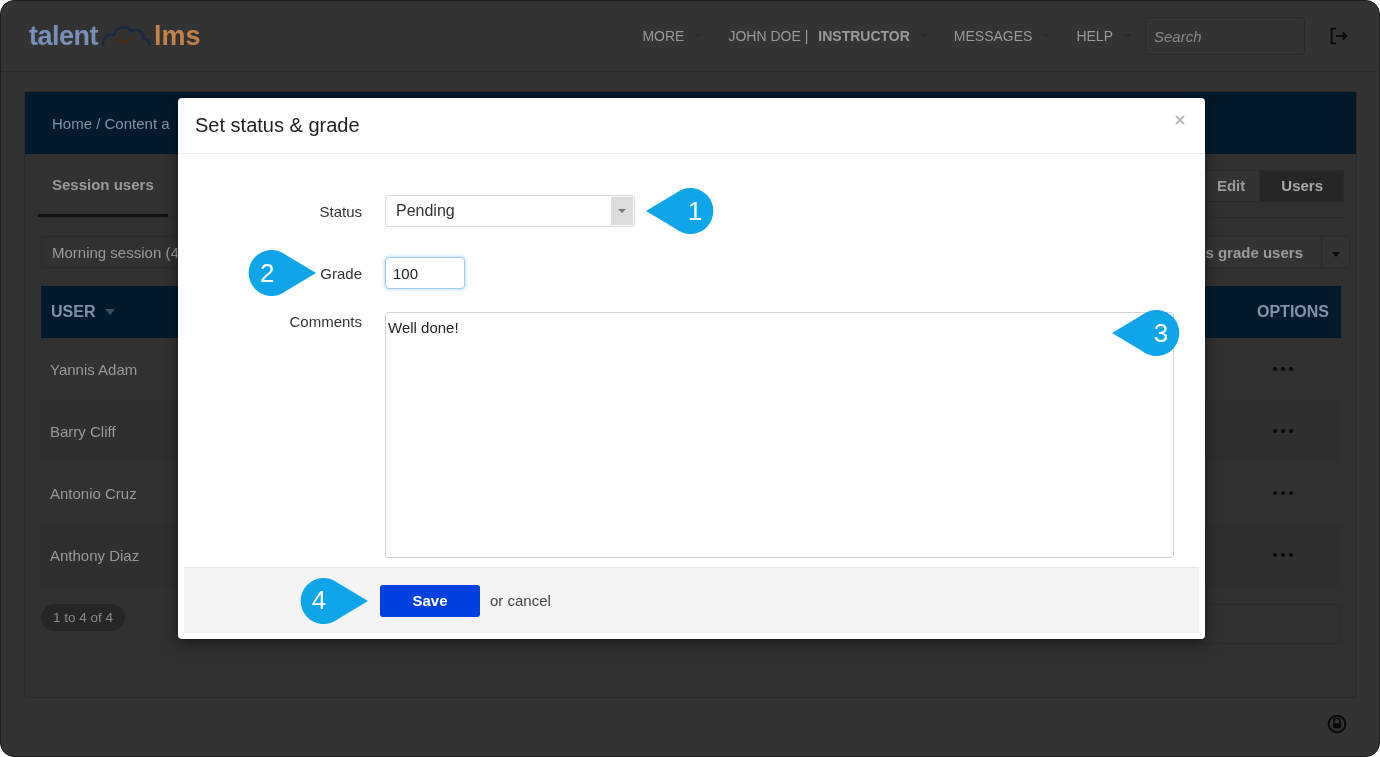  I want to click on pagination-count: 1 to 4 of 4, so click(83, 617).